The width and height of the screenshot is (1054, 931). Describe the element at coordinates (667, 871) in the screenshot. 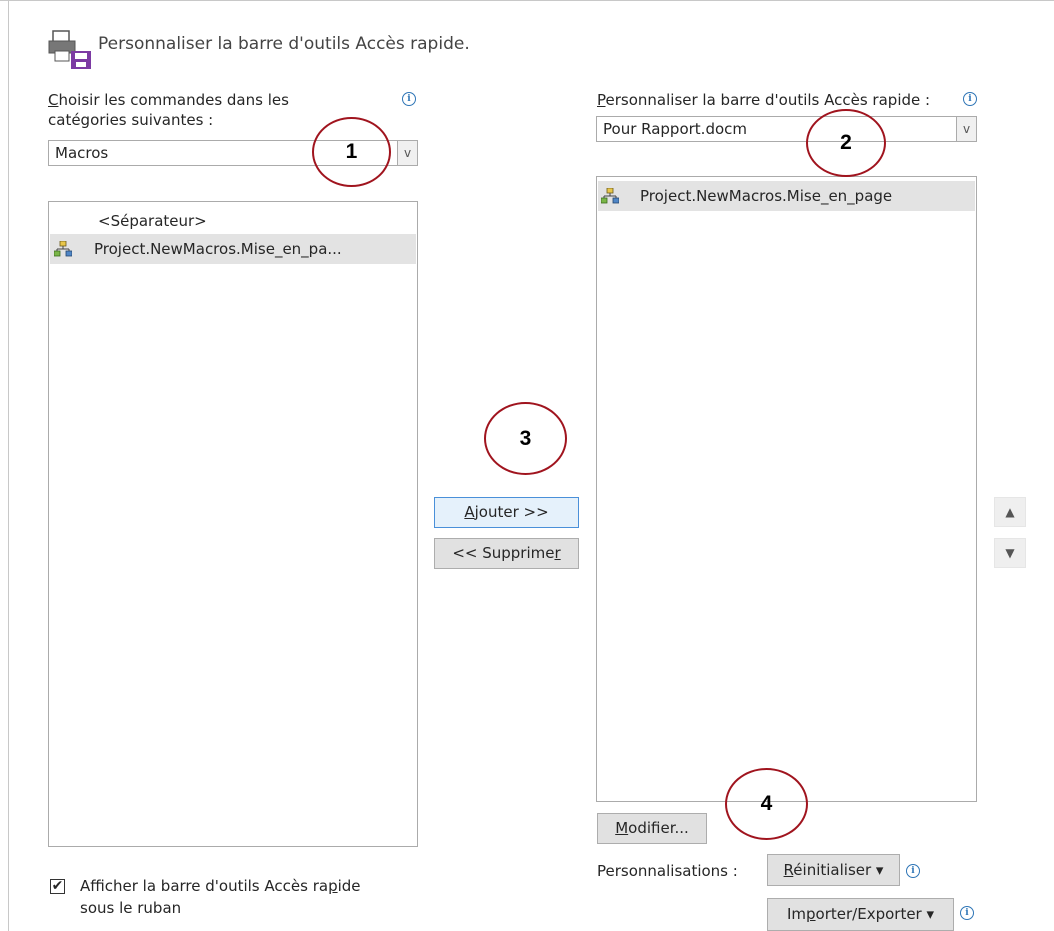

I see `customizations-label: Personnalisations :` at that location.